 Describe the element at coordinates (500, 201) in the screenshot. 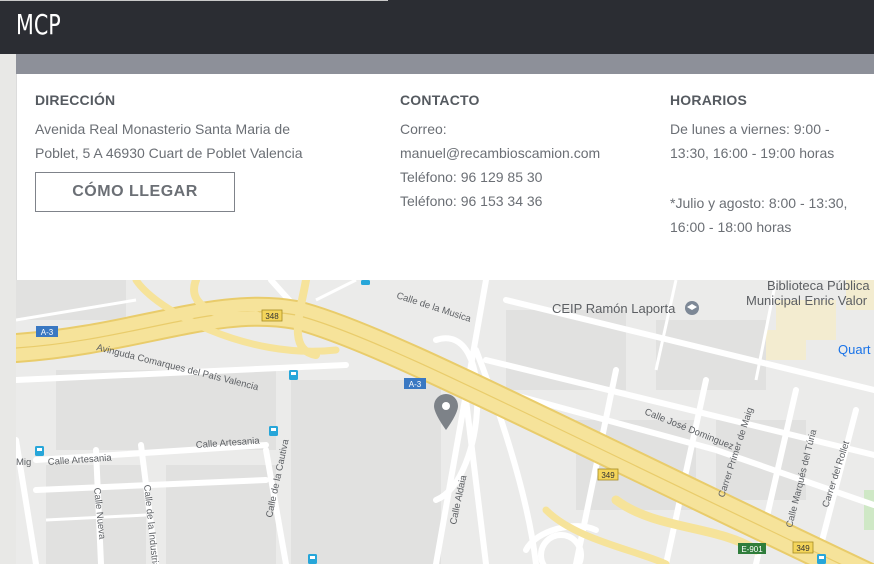

I see `phone-2: Teléfono: 96 153 34 36` at that location.